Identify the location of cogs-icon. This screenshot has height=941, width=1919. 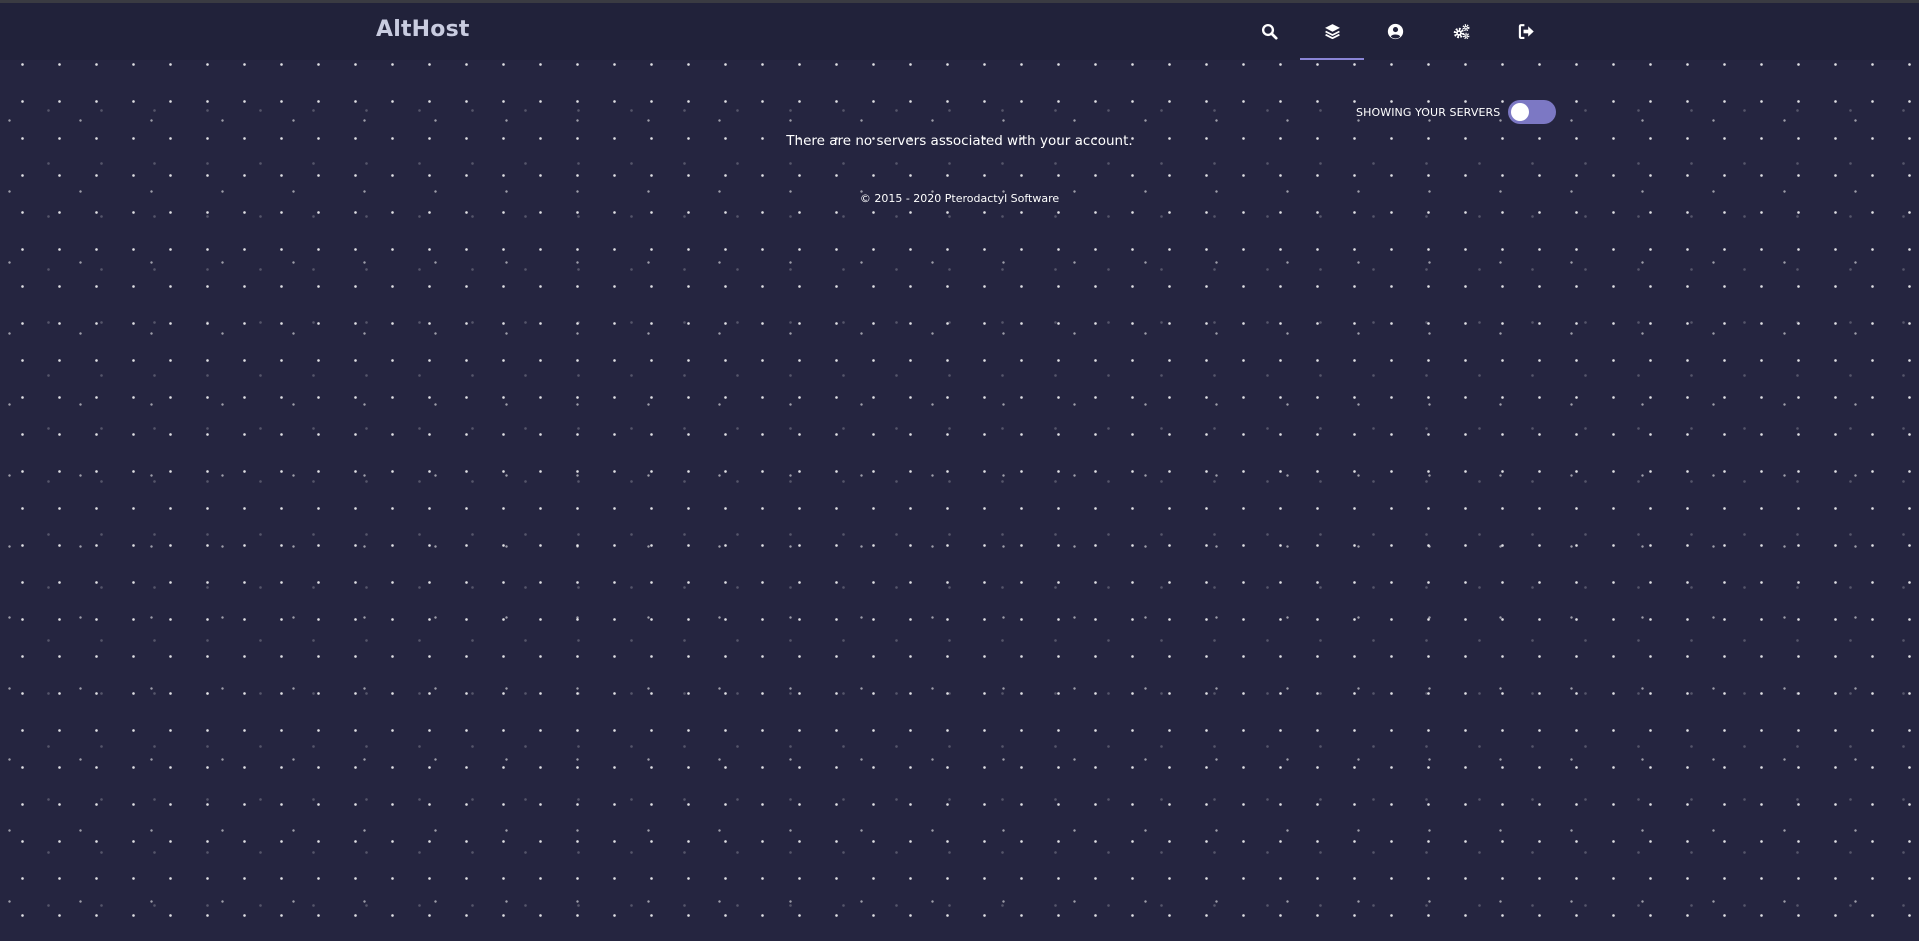
(1461, 32).